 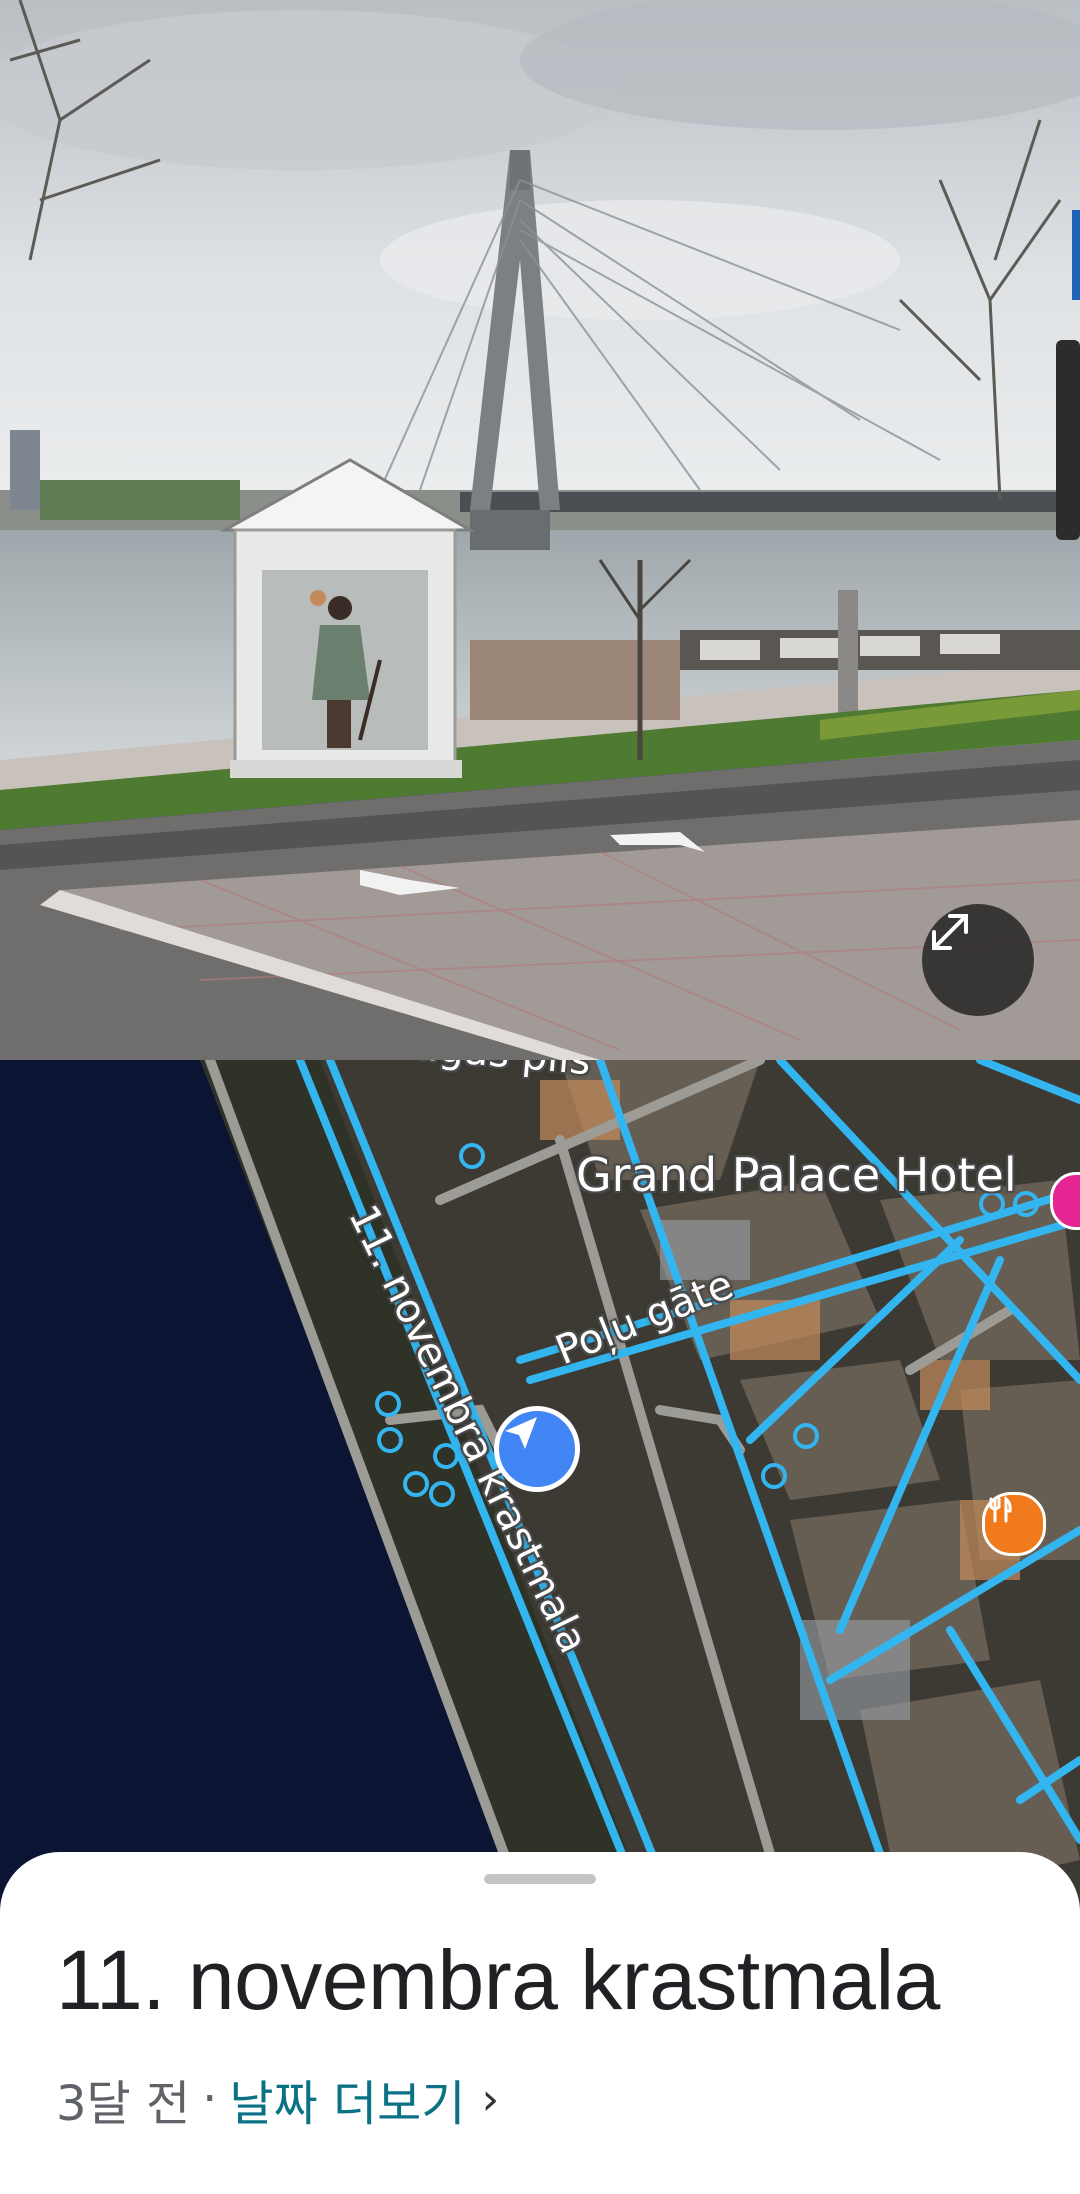 I want to click on location-arrow-glyph, so click(x=521, y=1433).